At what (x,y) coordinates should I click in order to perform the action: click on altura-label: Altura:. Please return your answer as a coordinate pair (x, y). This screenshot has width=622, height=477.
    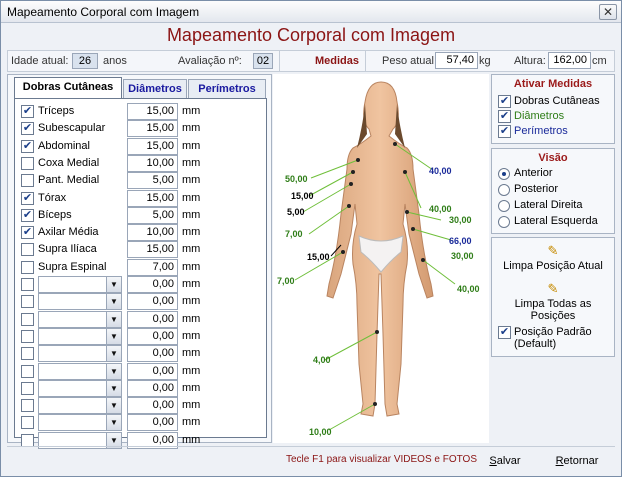
    Looking at the image, I should click on (530, 61).